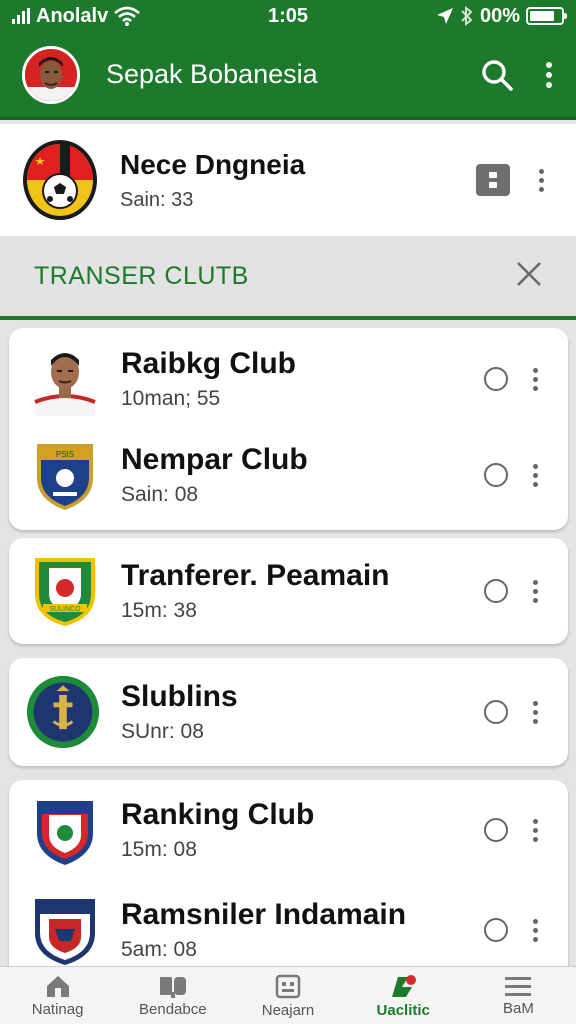 The height and width of the screenshot is (1024, 576). What do you see at coordinates (127, 16) in the screenshot?
I see `wifi-icon` at bounding box center [127, 16].